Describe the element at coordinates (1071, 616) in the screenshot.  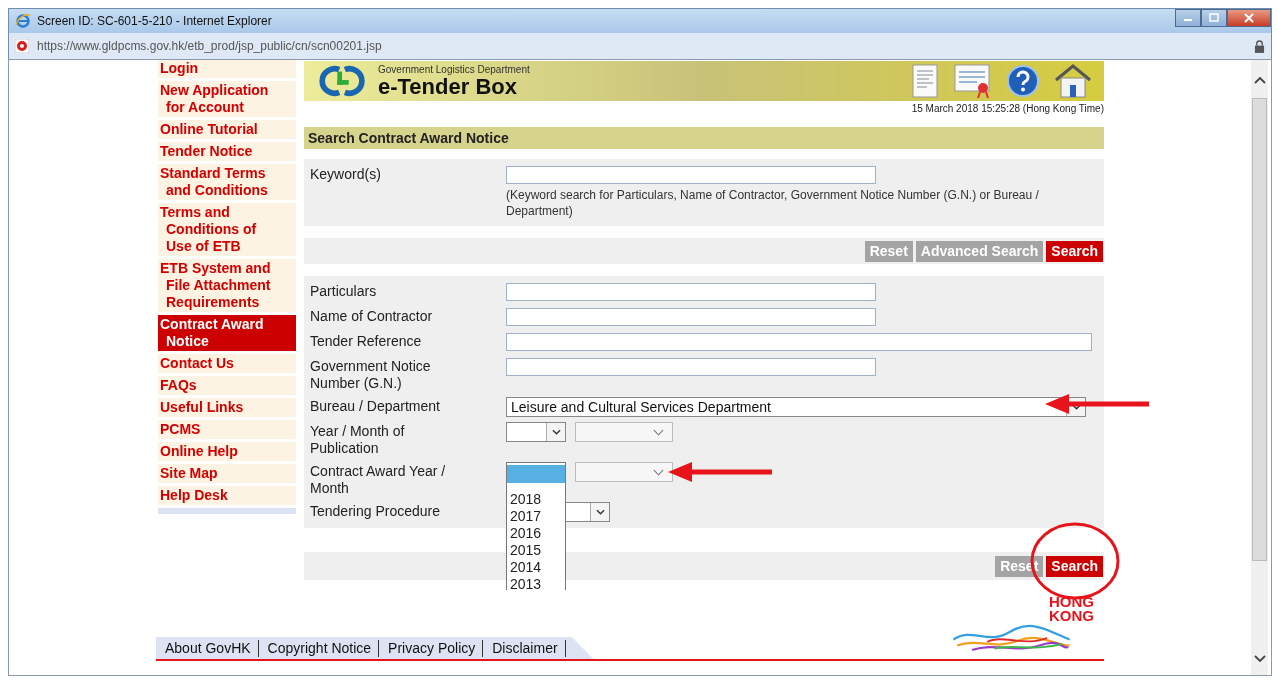
I see `logo-text: KONG` at that location.